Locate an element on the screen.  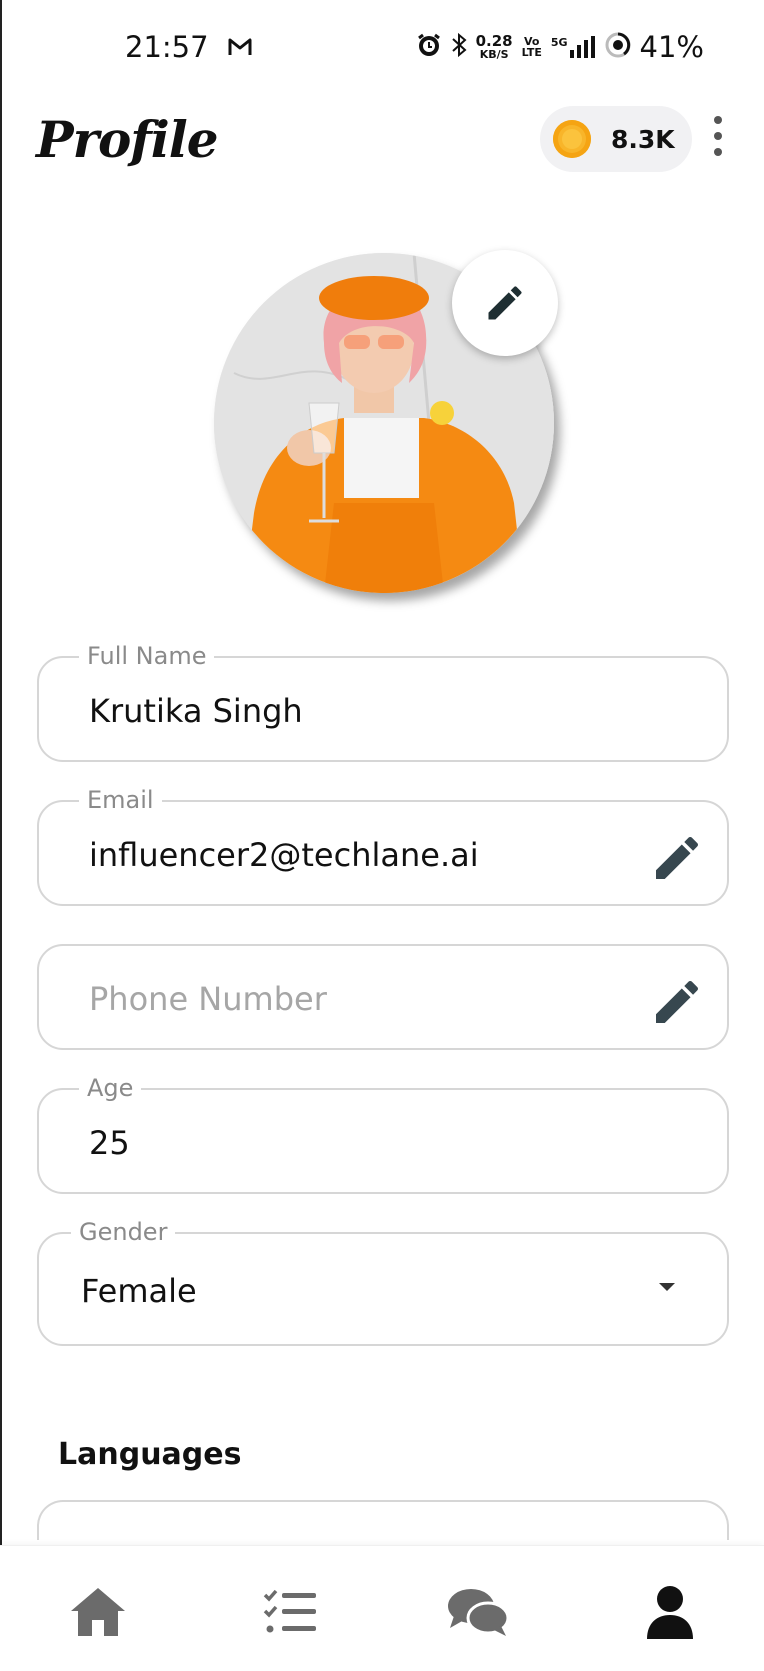
status-time: 21:57 is located at coordinates (167, 47).